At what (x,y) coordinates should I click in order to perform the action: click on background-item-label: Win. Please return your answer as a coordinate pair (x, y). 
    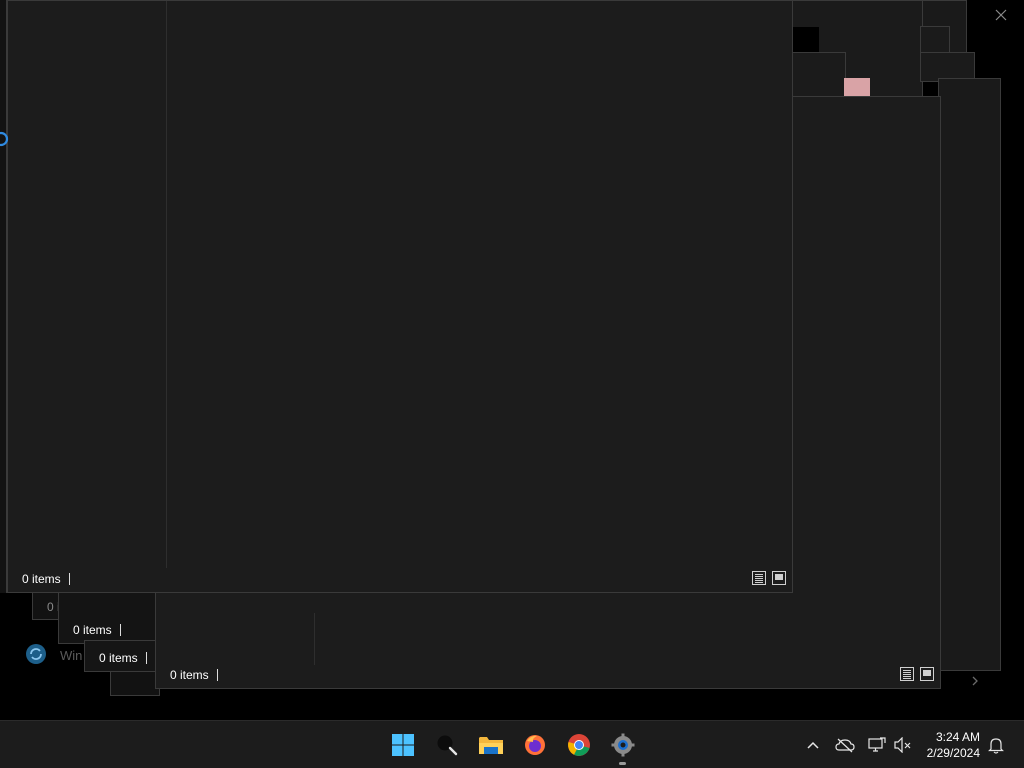
    Looking at the image, I should click on (71, 655).